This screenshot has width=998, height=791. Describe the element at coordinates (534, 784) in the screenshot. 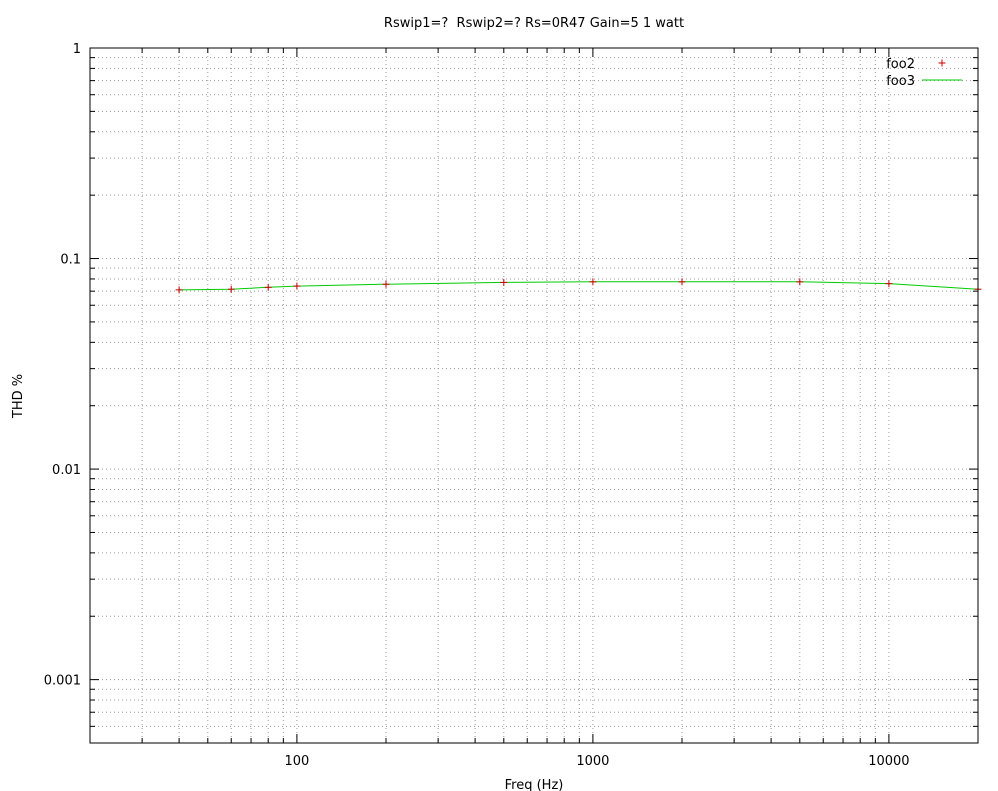

I see `x-axis-label: Freq (Hz)` at that location.